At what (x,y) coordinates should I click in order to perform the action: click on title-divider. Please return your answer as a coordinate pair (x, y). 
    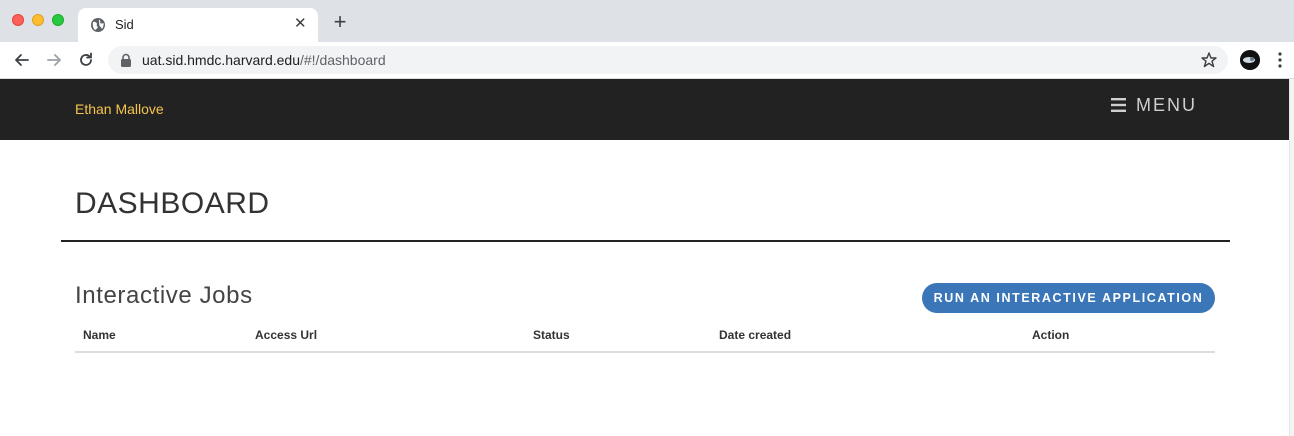
    Looking at the image, I should click on (645, 241).